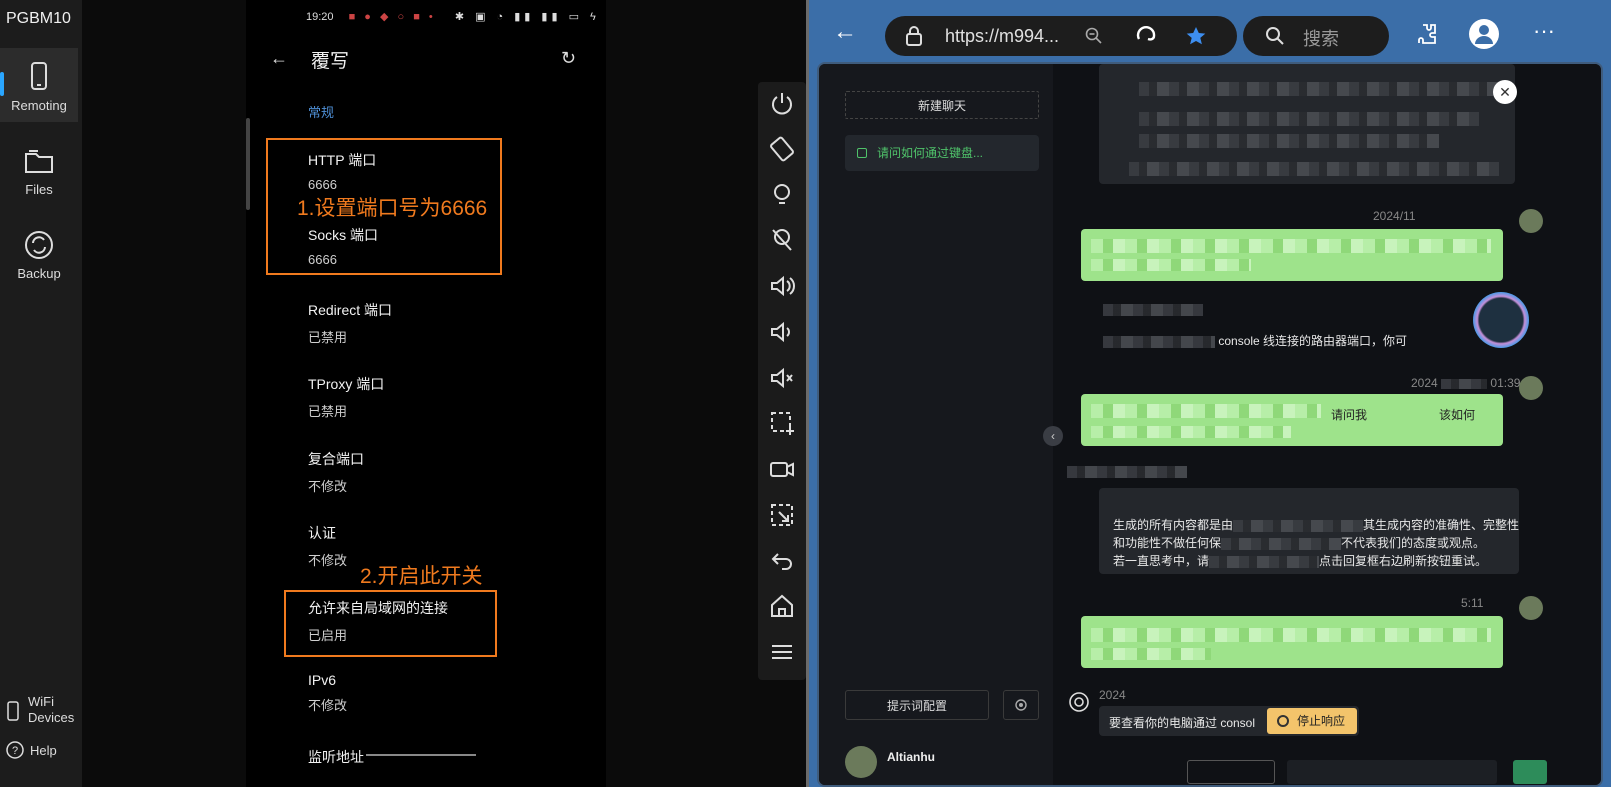 The width and height of the screenshot is (1611, 787). What do you see at coordinates (782, 469) in the screenshot?
I see `record-video-icon` at bounding box center [782, 469].